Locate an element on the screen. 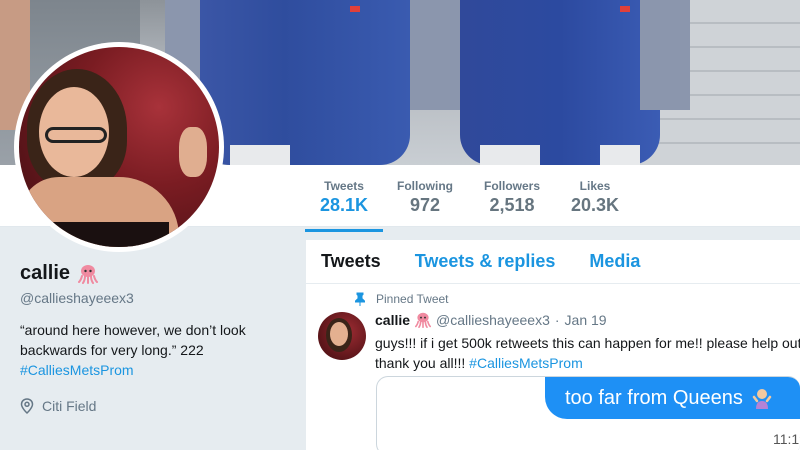 The width and height of the screenshot is (800, 450). tweet-text-line2: thank you all!!! is located at coordinates (420, 363).